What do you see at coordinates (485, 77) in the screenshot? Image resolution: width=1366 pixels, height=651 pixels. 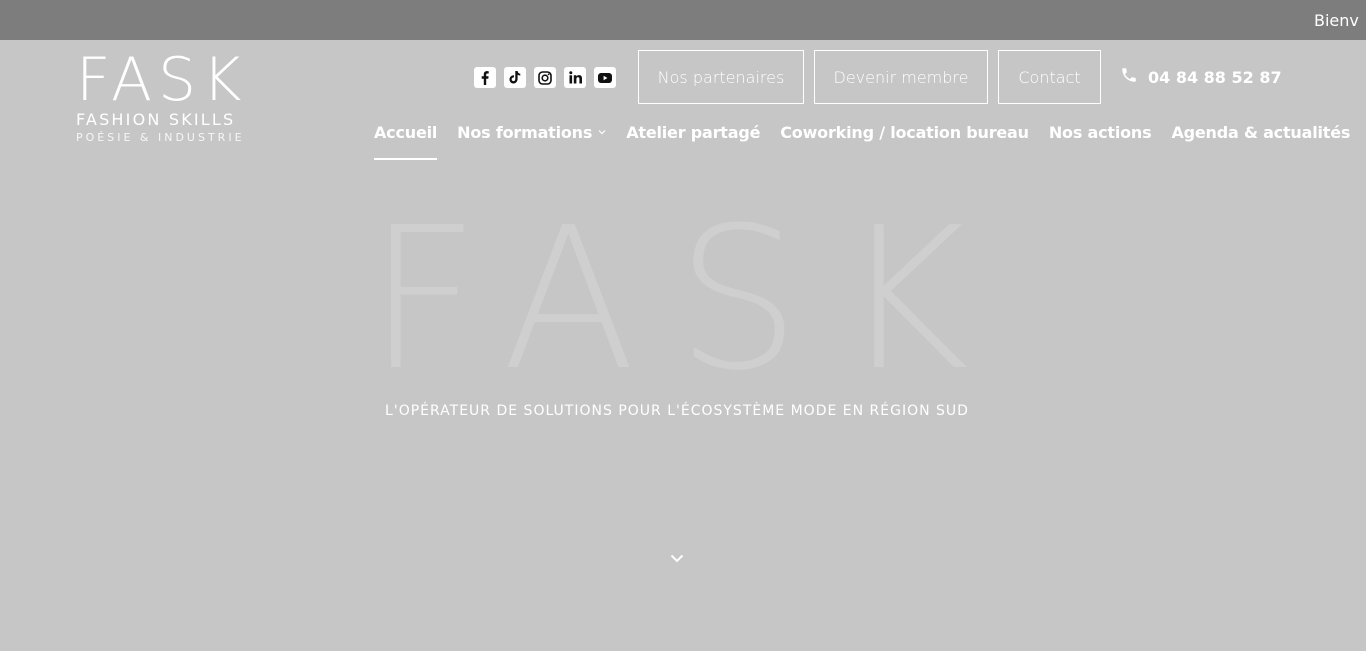 I see `facebook-icon` at bounding box center [485, 77].